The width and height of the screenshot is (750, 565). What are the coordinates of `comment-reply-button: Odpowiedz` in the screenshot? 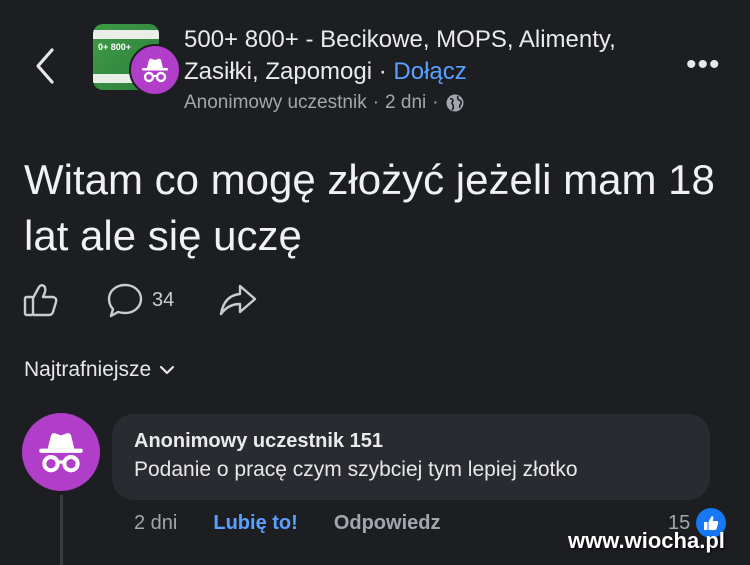 It's located at (387, 523).